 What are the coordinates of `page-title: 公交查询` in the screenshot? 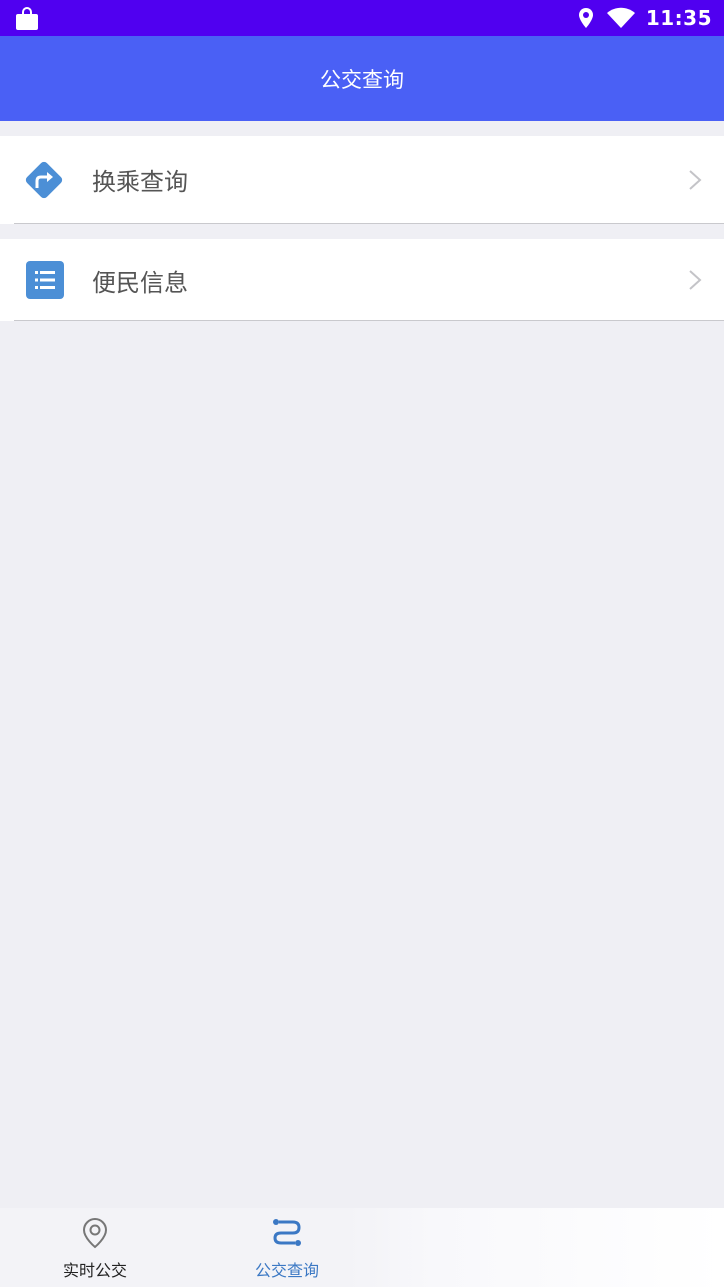 It's located at (362, 79).